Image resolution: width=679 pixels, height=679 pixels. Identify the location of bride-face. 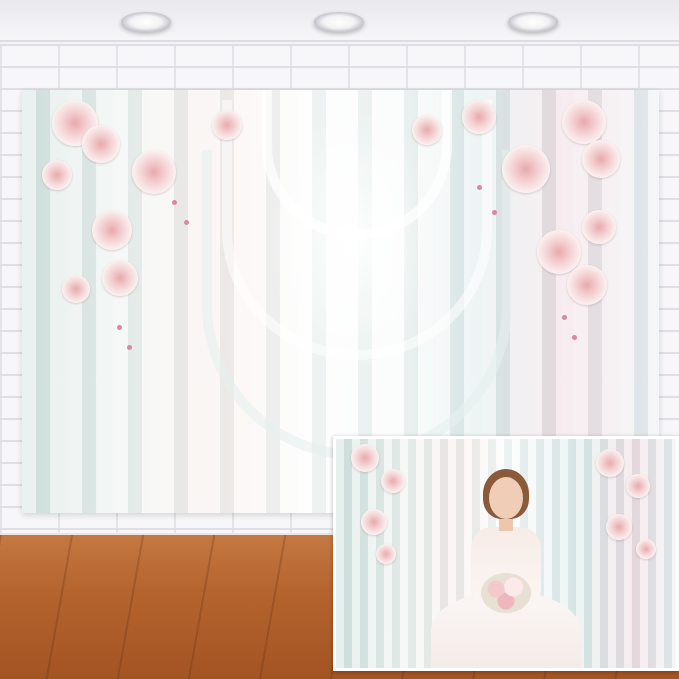
(506, 498).